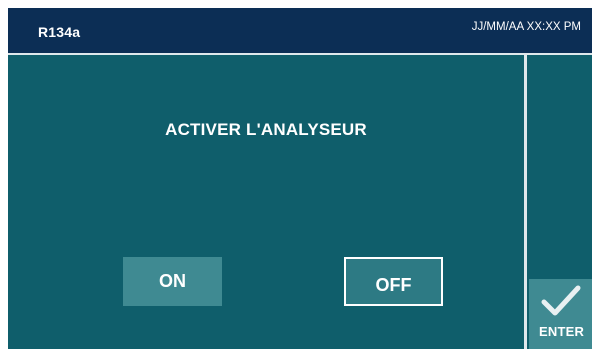 The width and height of the screenshot is (592, 355). Describe the element at coordinates (300, 30) in the screenshot. I see `header-bar: R134a JJ/MM/AA XX:XX PM` at that location.